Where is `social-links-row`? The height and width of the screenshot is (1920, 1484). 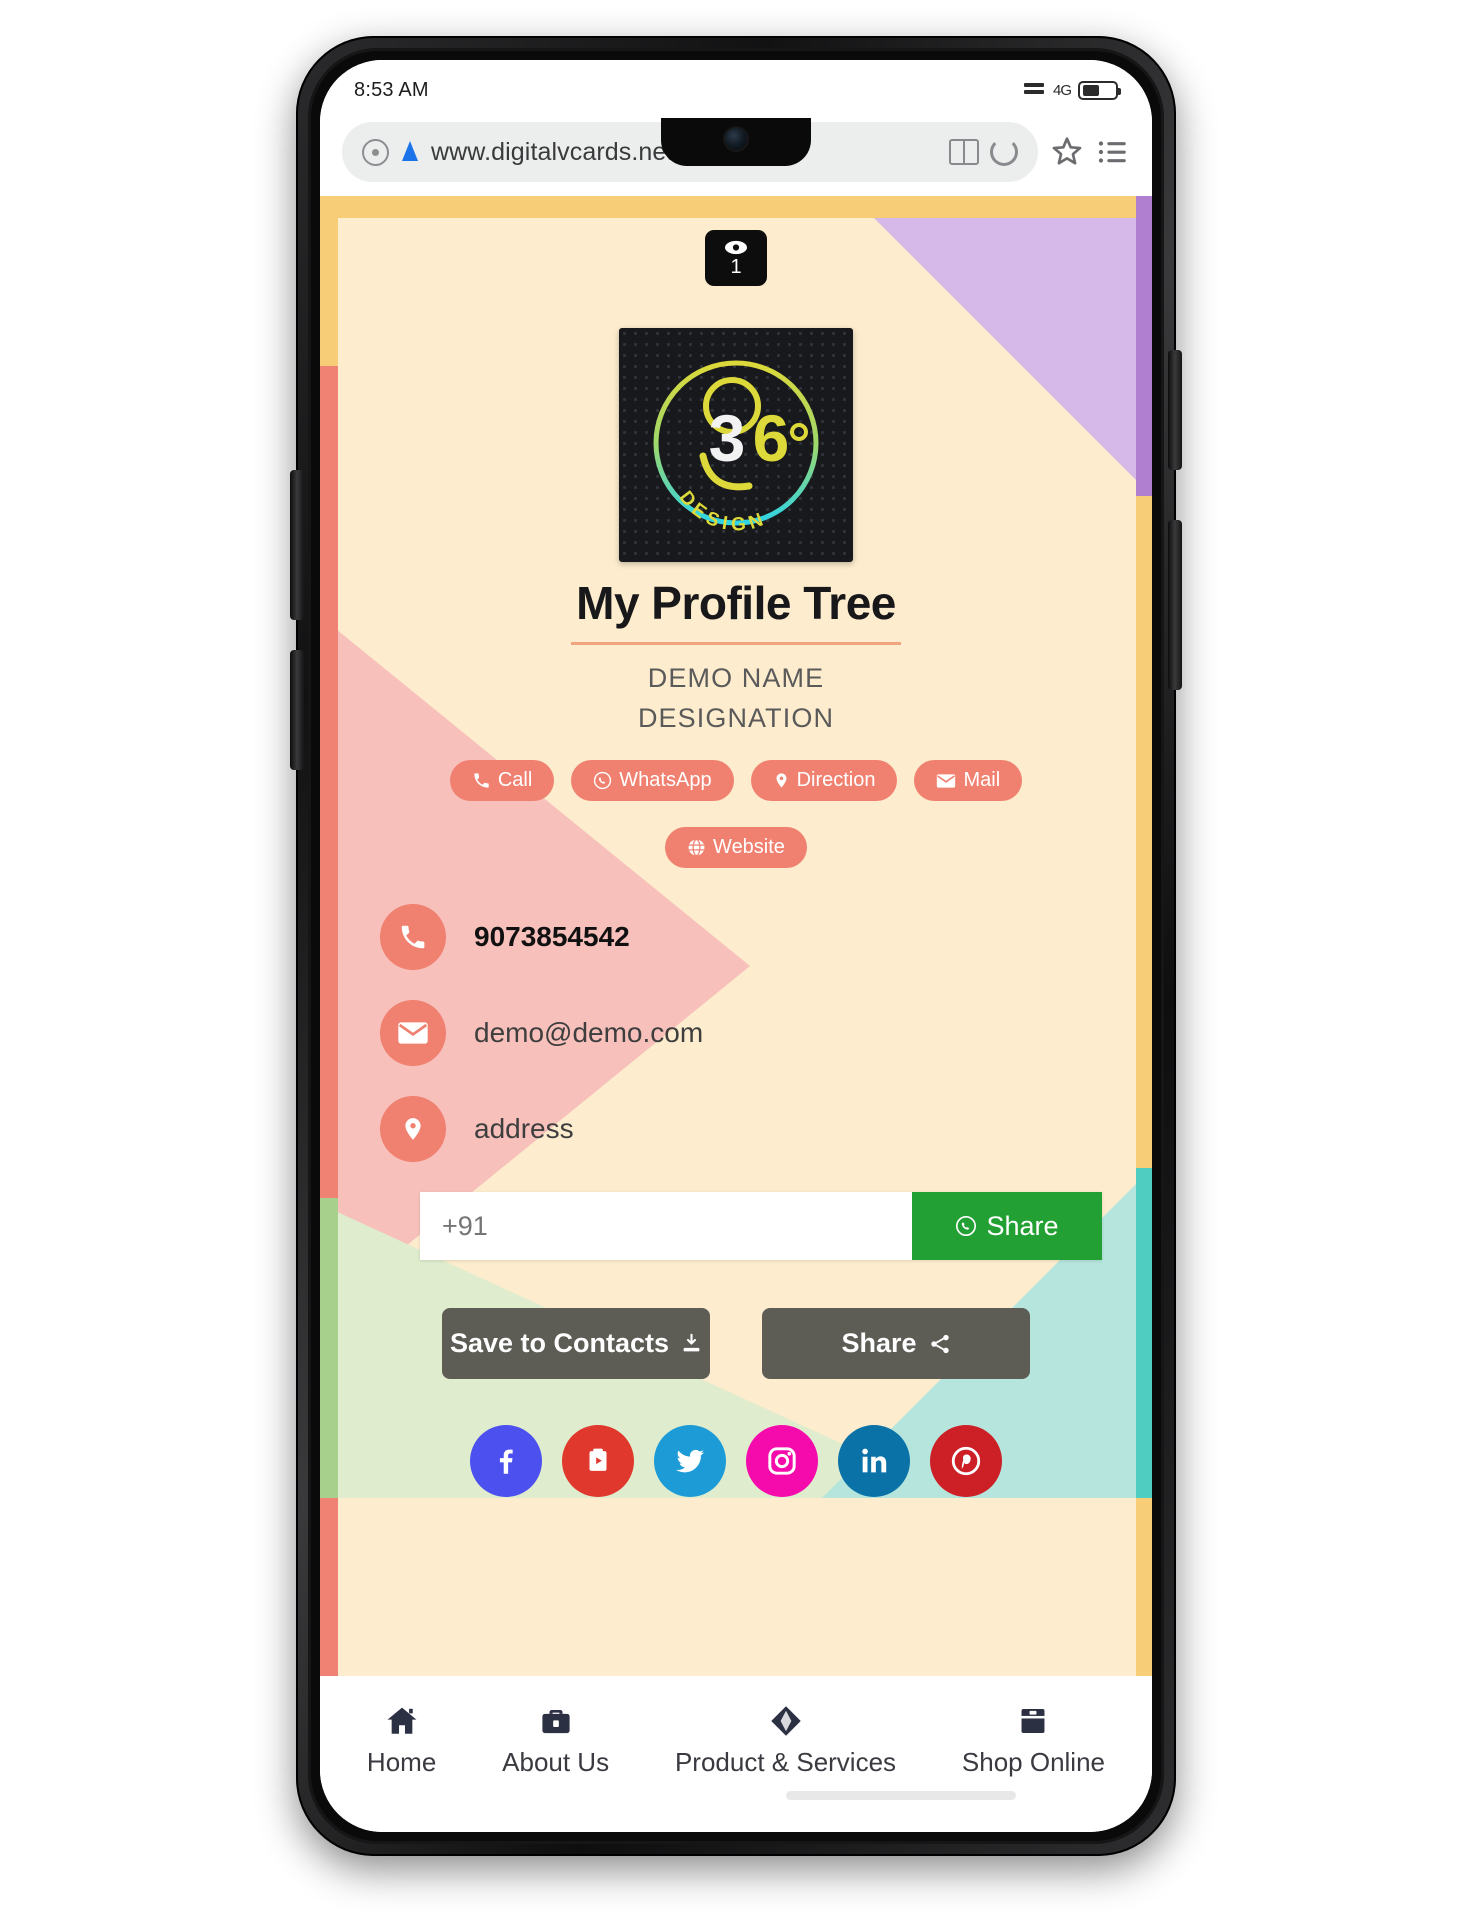 social-links-row is located at coordinates (736, 1461).